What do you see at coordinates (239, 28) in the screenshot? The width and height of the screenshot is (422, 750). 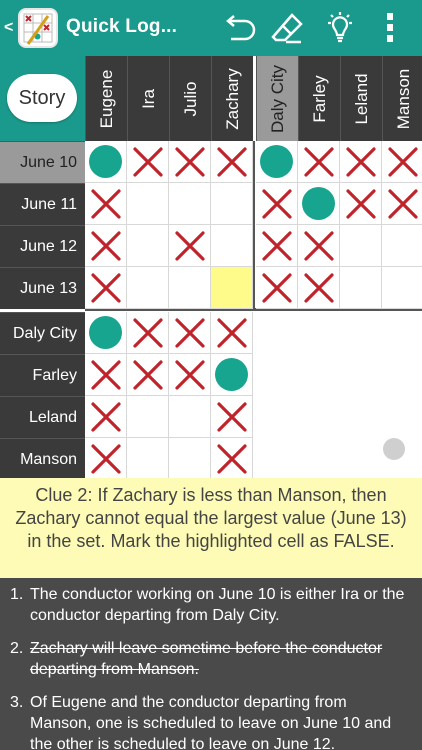 I see `undo-icon` at bounding box center [239, 28].